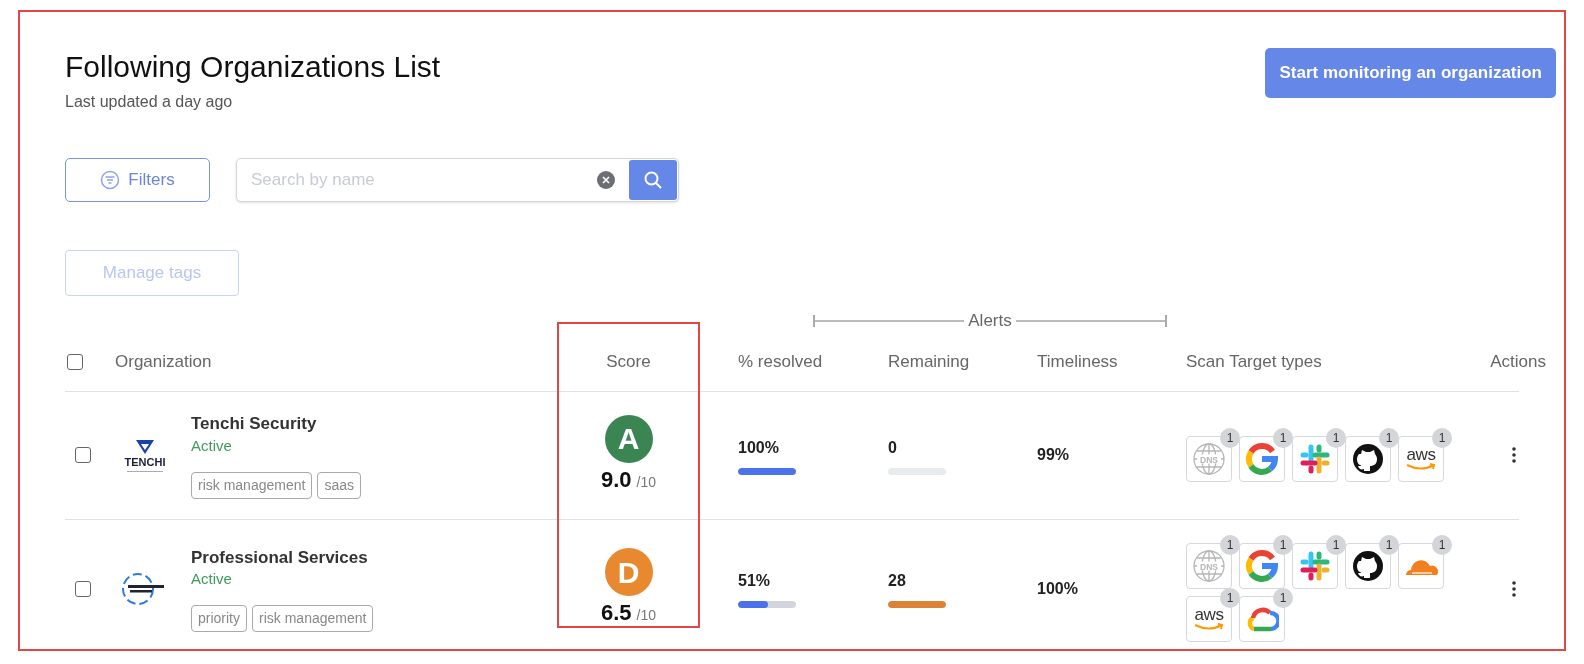 The width and height of the screenshot is (1584, 664). What do you see at coordinates (1410, 73) in the screenshot?
I see `start-monitoring-button: Start monitoring an organization` at bounding box center [1410, 73].